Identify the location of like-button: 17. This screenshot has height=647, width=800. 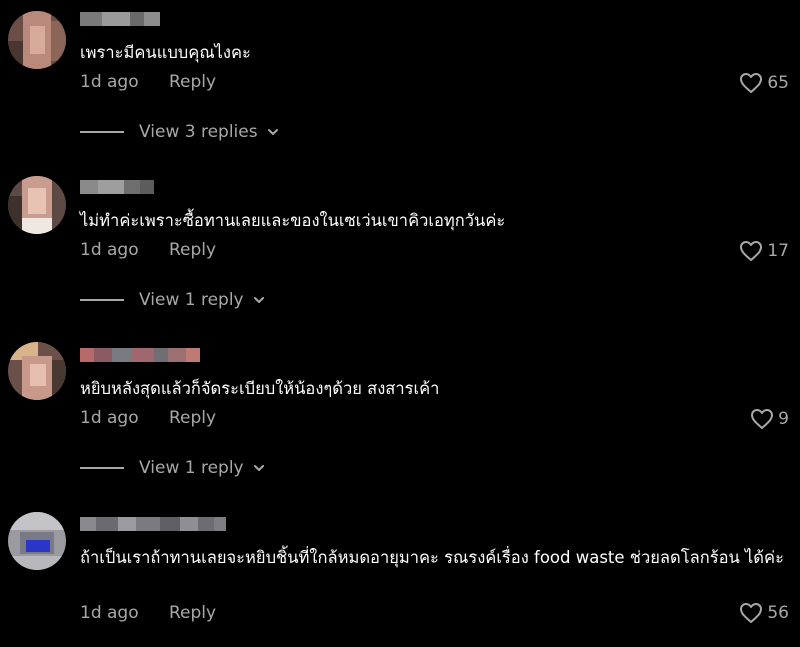
(764, 251).